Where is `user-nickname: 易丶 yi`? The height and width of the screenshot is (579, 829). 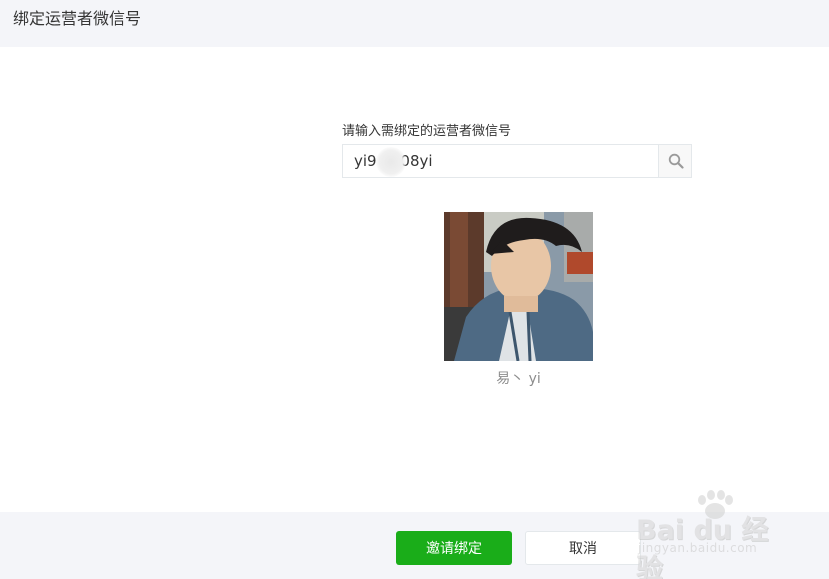
user-nickname: 易丶 yi is located at coordinates (518, 379).